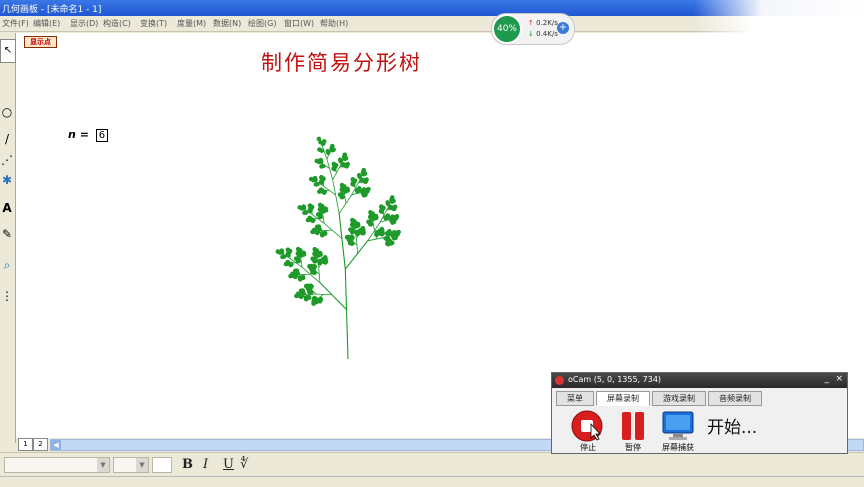 The width and height of the screenshot is (864, 487). Describe the element at coordinates (262, 23) in the screenshot. I see `menu-graph: 绘图(G)` at that location.